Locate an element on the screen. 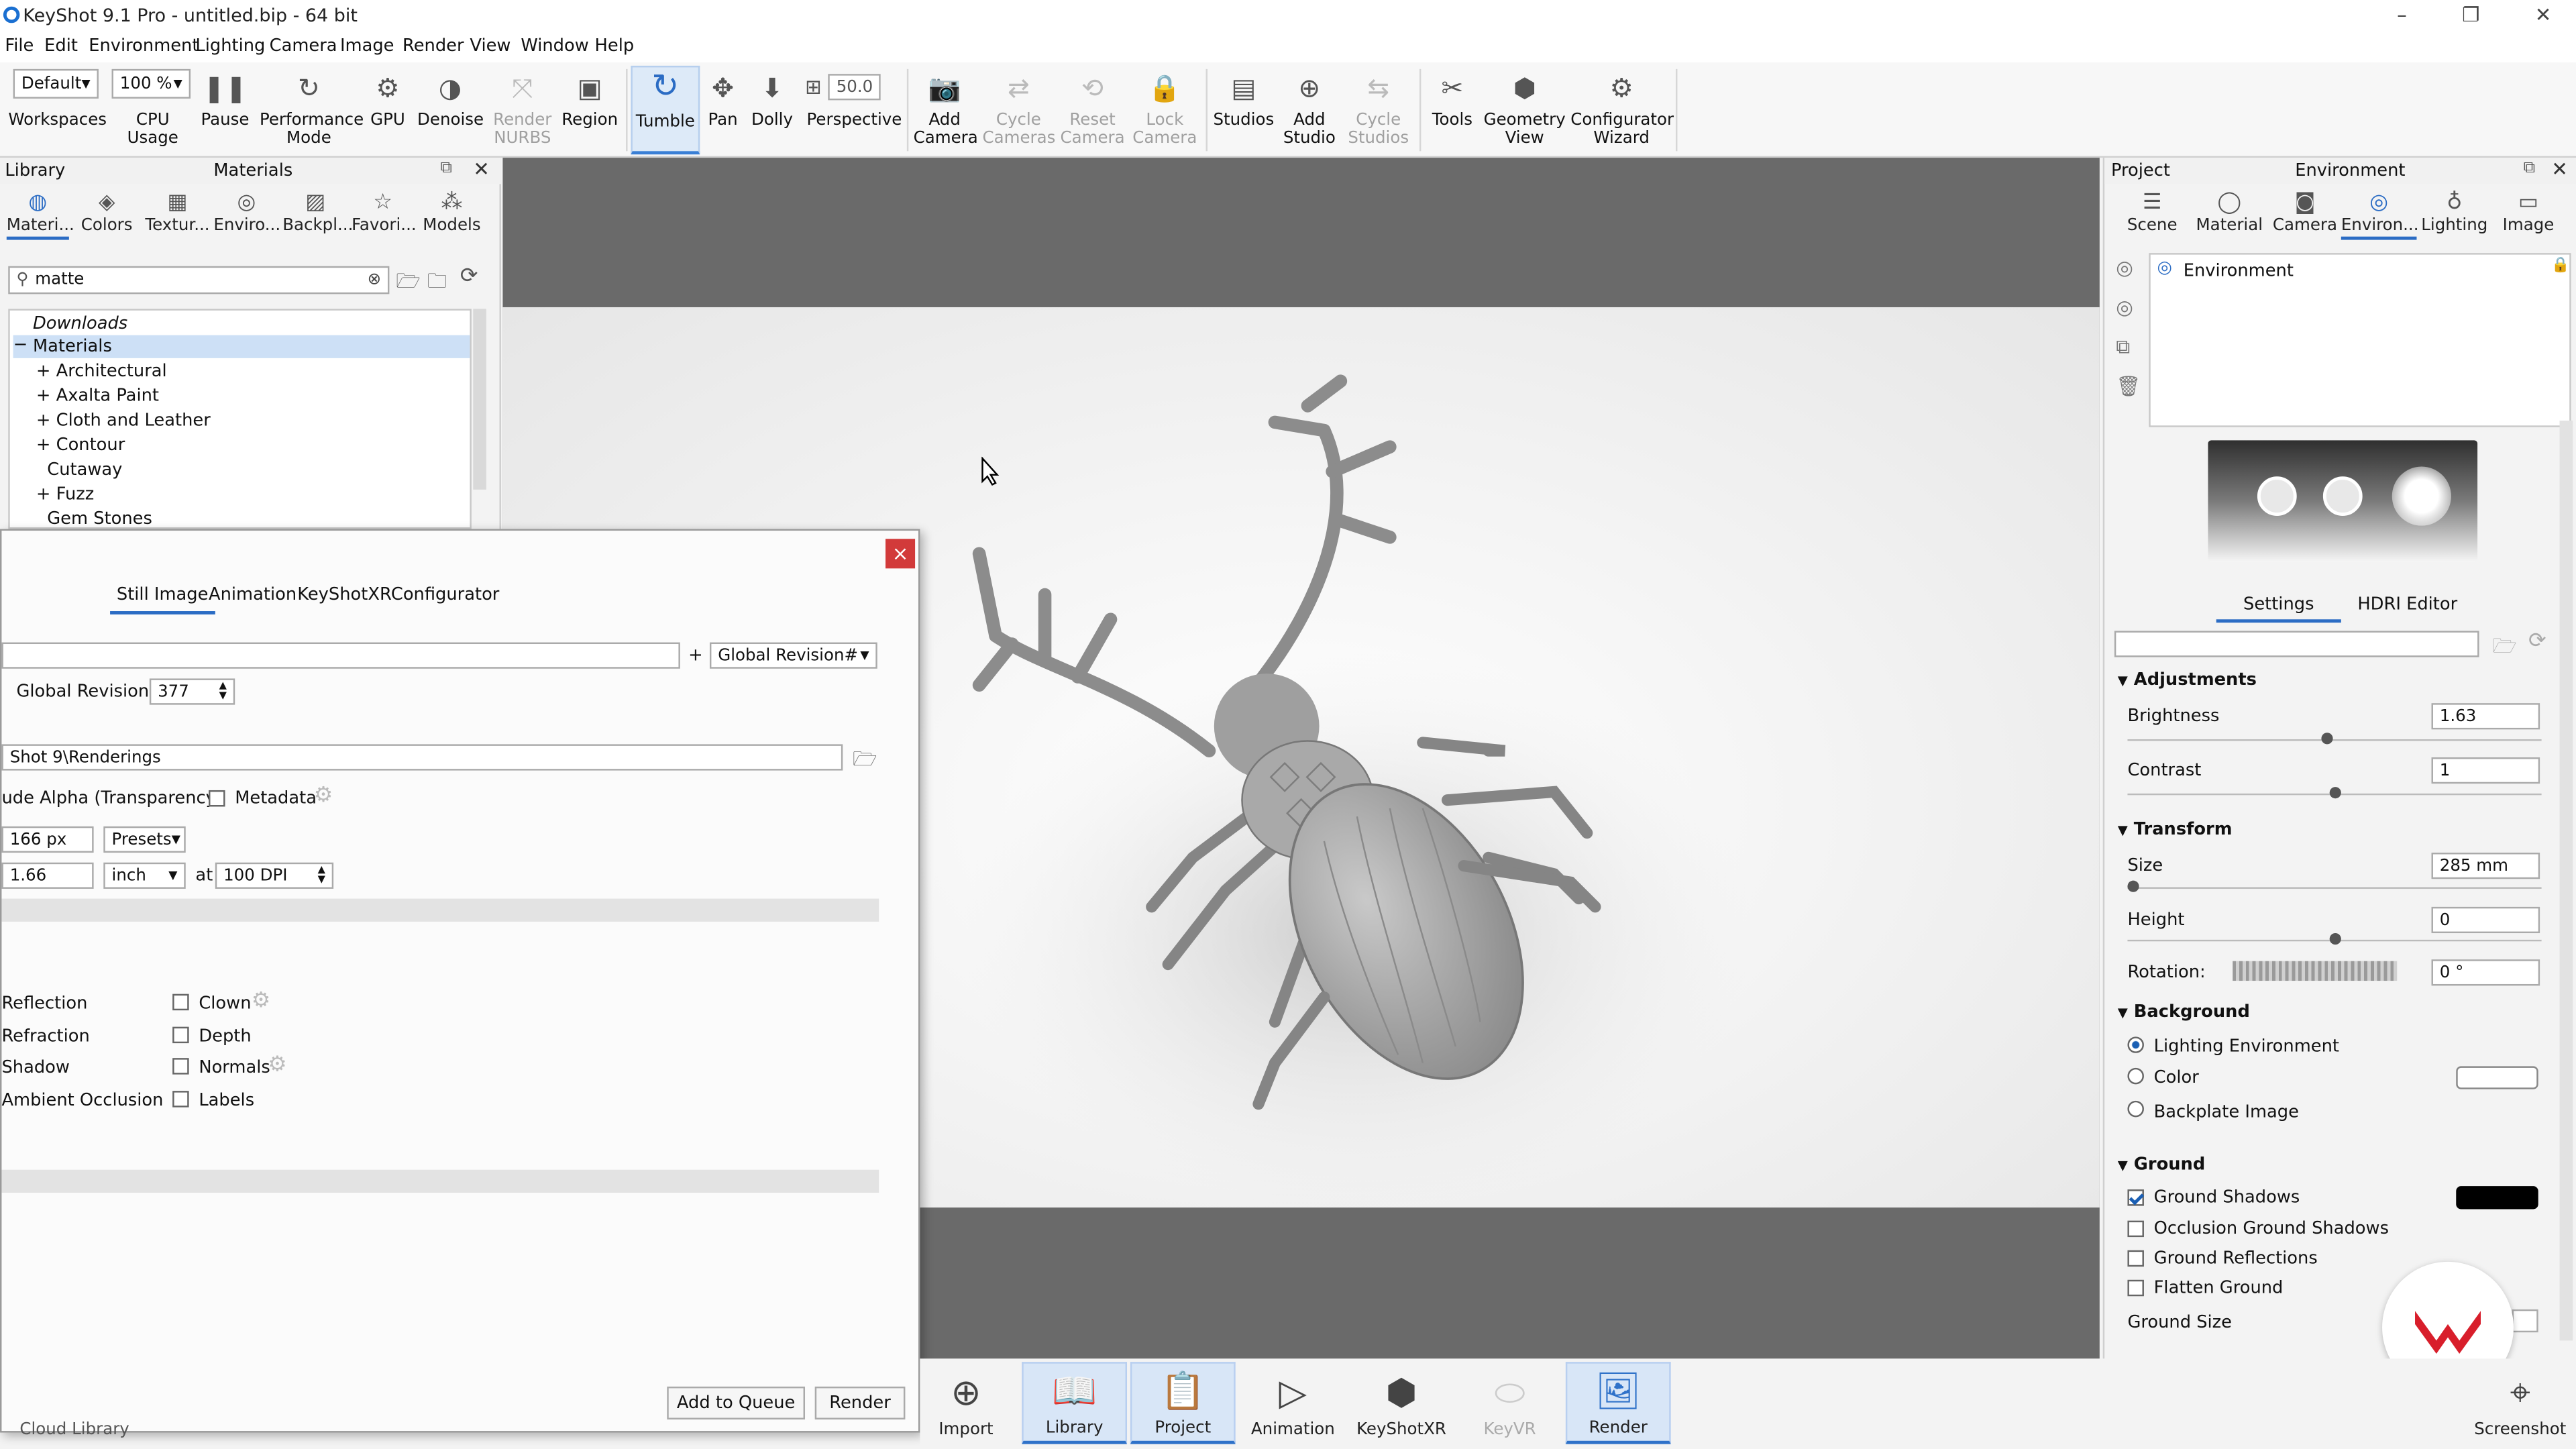 The width and height of the screenshot is (2576, 1449). close-panel-icon: ✕ is located at coordinates (2559, 169).